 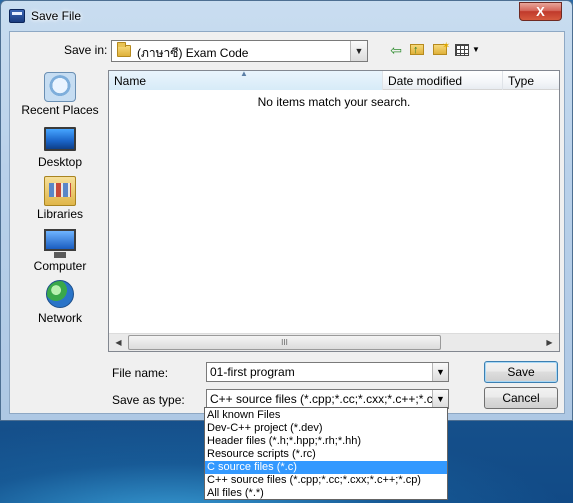 I want to click on column-header-type: Type, so click(x=531, y=80).